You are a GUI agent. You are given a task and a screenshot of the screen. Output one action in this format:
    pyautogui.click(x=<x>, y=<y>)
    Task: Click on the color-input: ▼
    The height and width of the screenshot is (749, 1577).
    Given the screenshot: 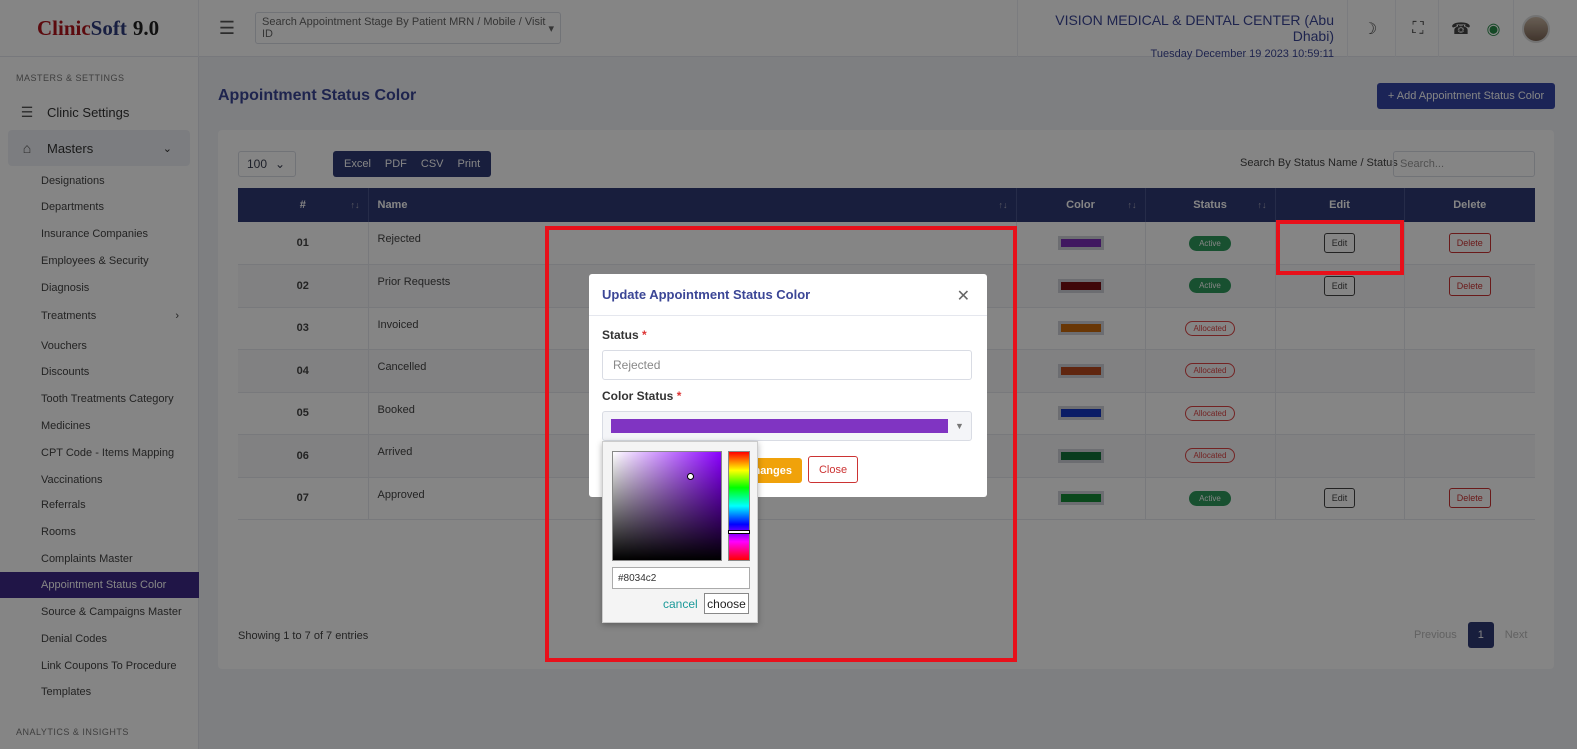 What is the action you would take?
    pyautogui.click(x=787, y=426)
    